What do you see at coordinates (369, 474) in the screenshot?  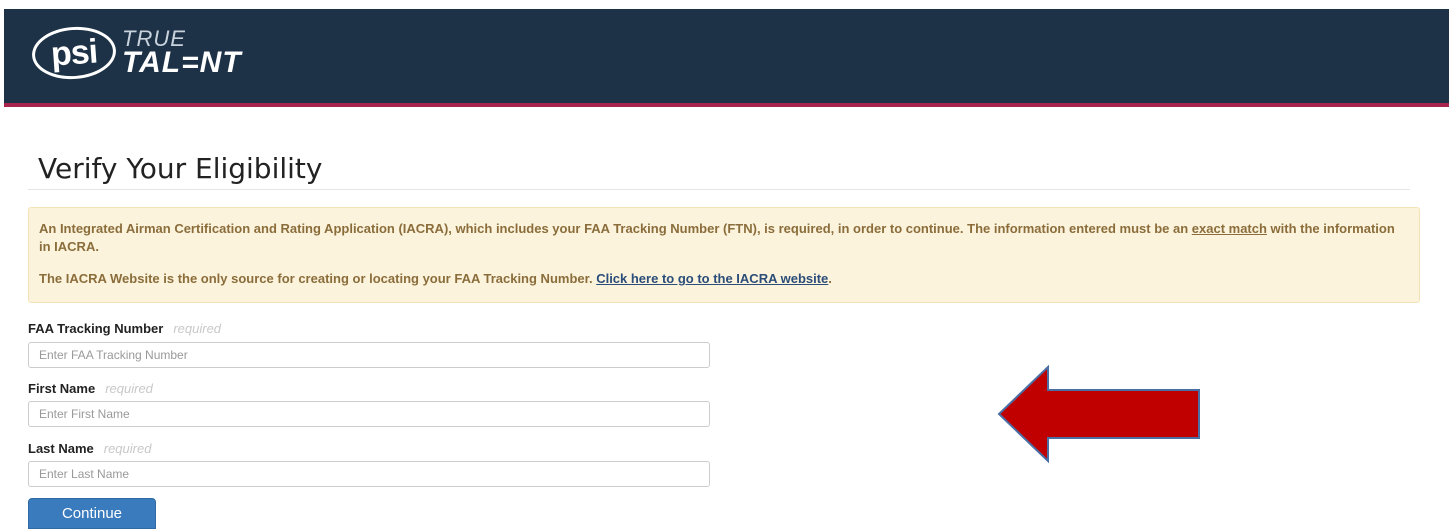 I see `last-name-input` at bounding box center [369, 474].